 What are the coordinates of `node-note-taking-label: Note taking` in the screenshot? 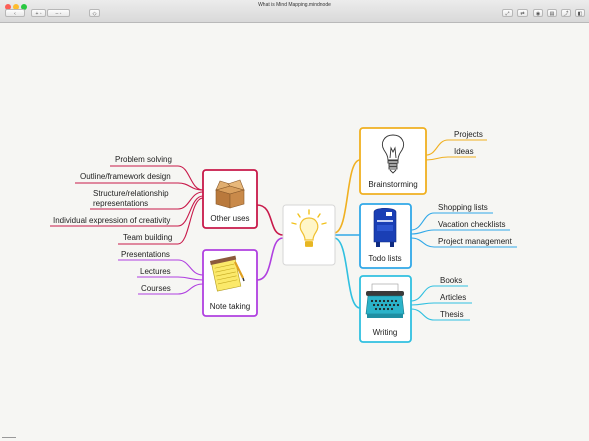 It's located at (230, 306).